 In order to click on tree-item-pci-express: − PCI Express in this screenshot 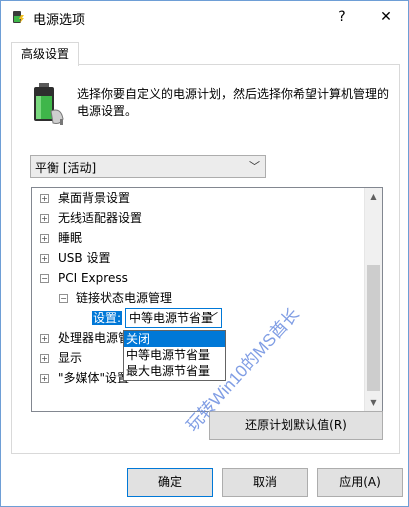, I will do `click(198, 278)`.